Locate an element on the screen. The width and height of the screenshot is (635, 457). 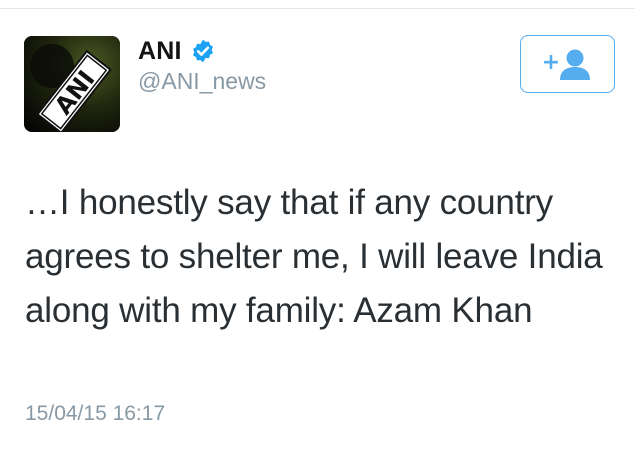
author-display-name: ANI is located at coordinates (160, 51).